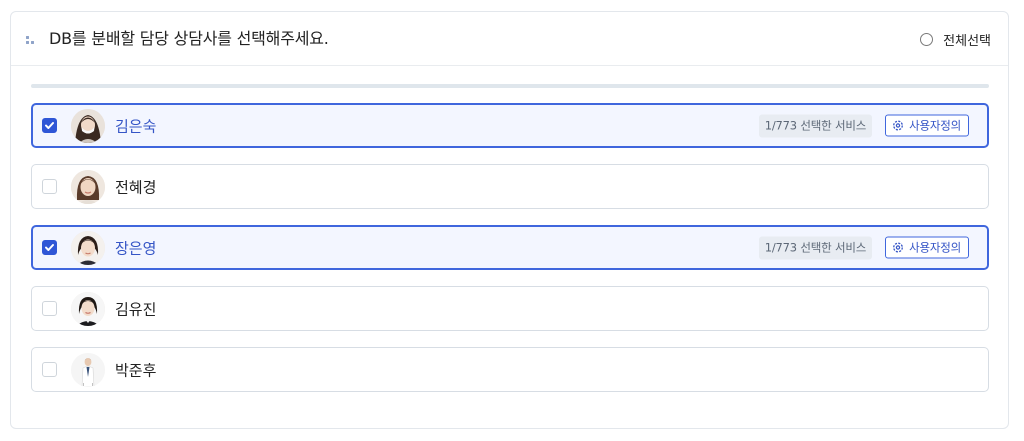  I want to click on counselor-row: 박준후, so click(510, 369).